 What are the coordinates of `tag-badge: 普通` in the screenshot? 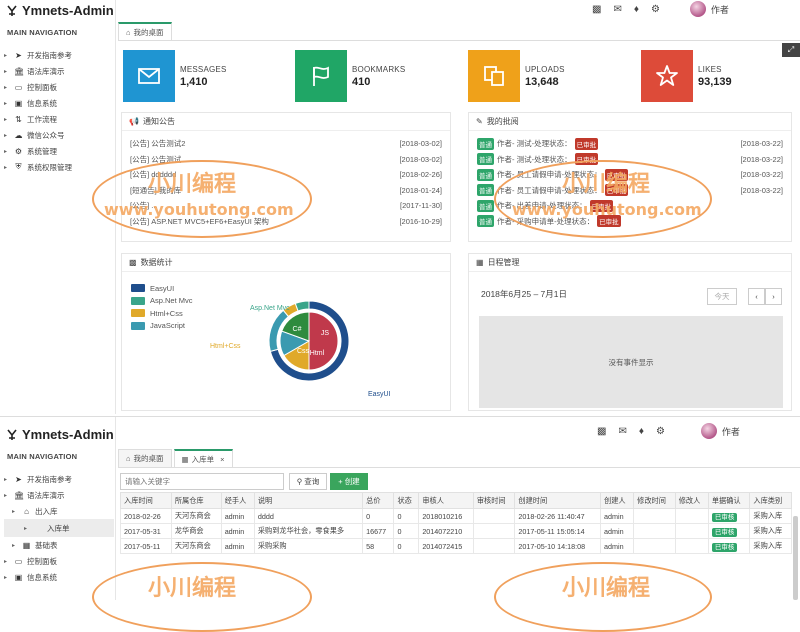 It's located at (485, 159).